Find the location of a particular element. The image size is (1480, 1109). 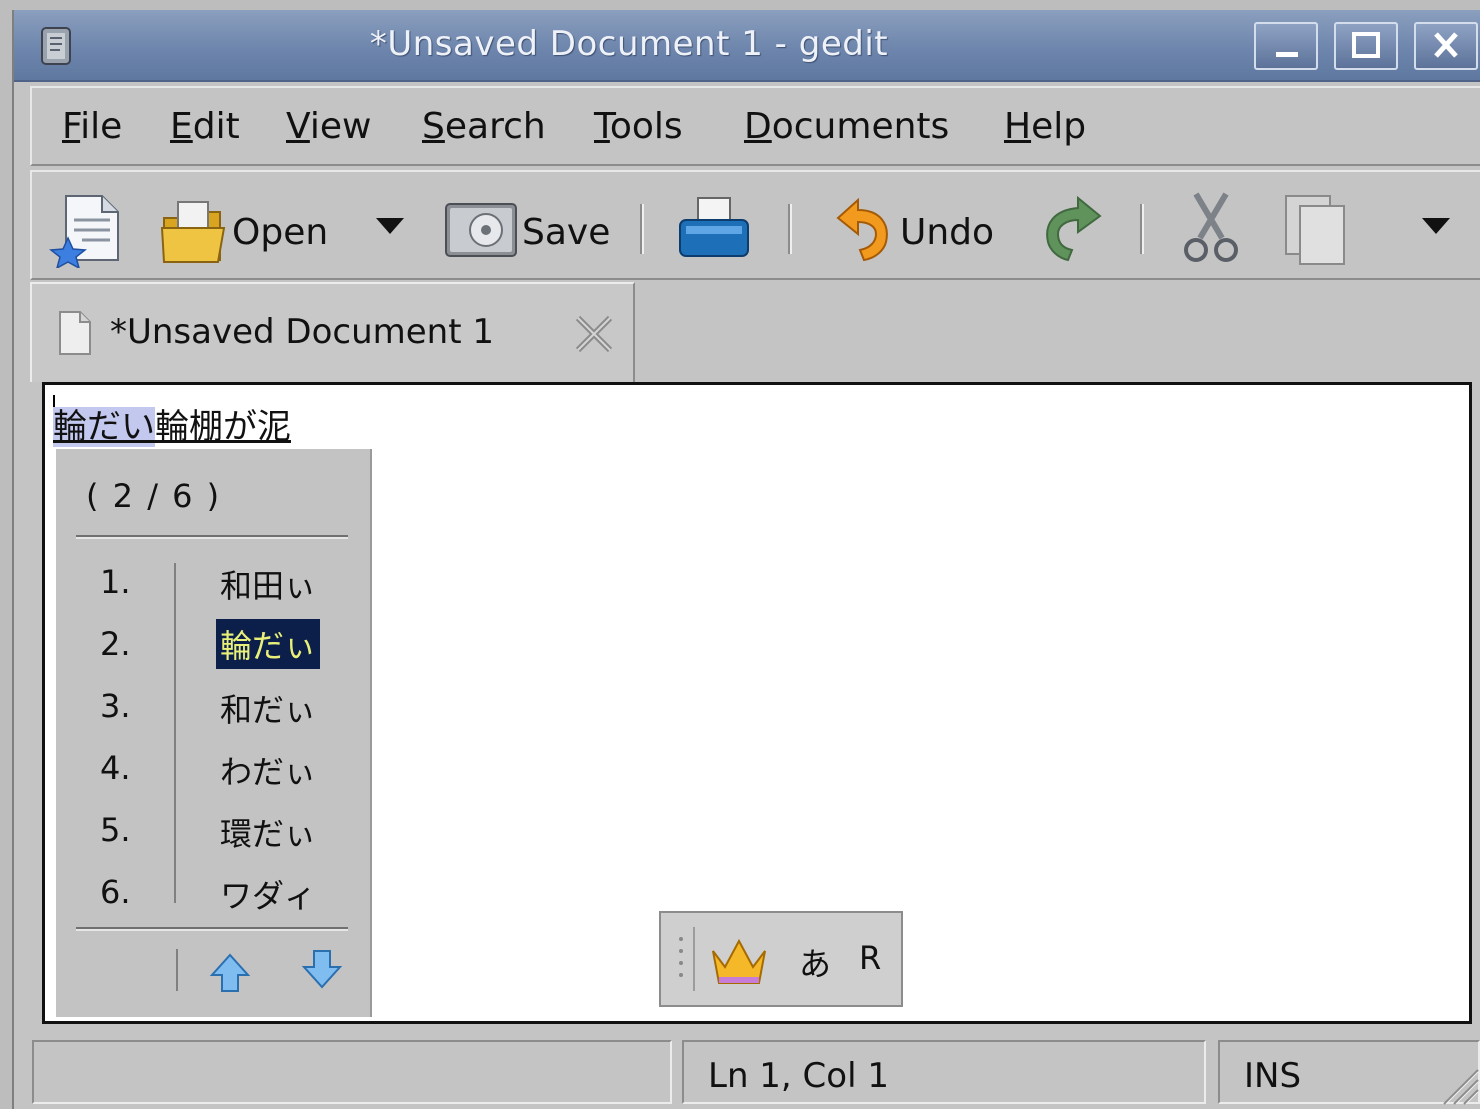

document-tabs: *Unsaved Document 1 is located at coordinates (755, 332).